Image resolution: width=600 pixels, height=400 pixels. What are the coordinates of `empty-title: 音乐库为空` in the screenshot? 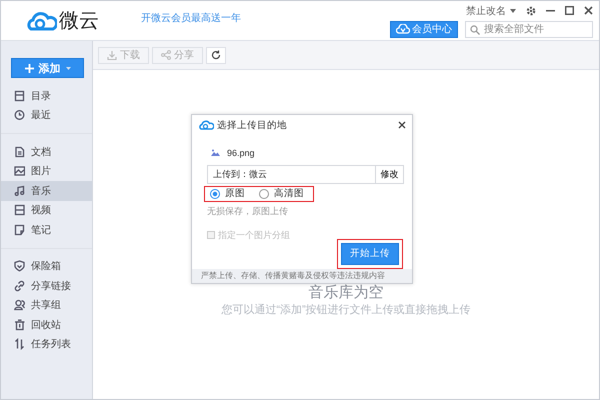 It's located at (346, 293).